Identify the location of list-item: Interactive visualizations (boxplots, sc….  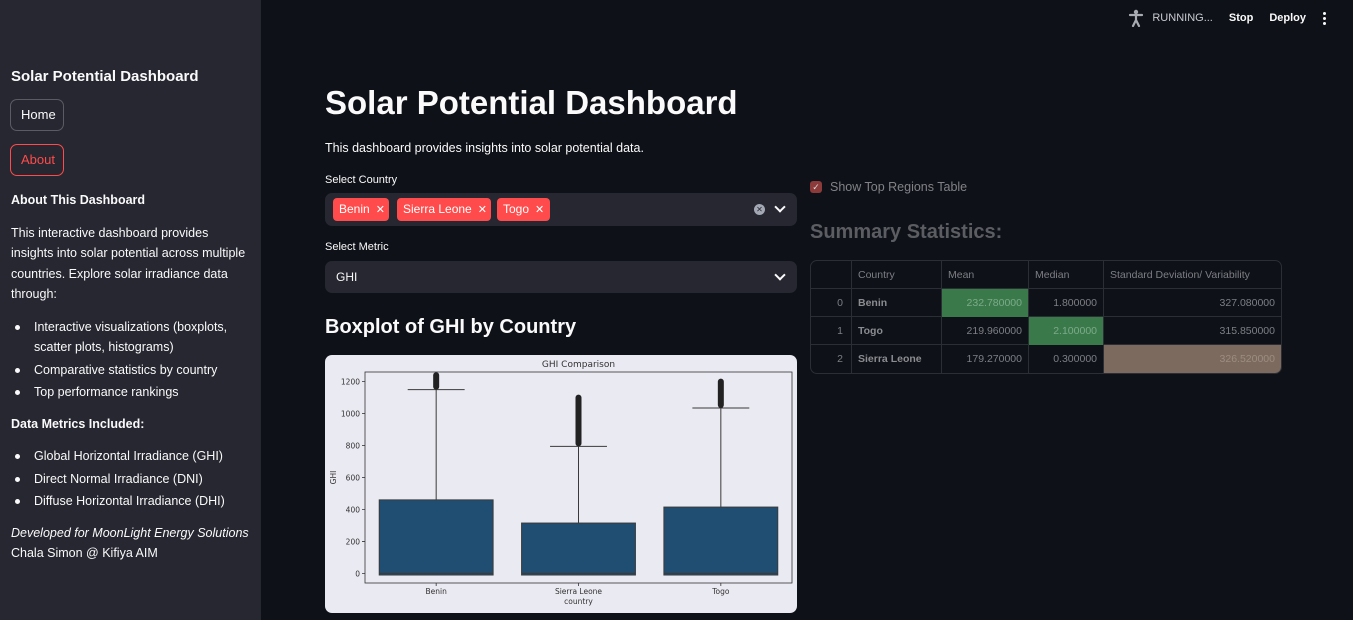
(131, 337).